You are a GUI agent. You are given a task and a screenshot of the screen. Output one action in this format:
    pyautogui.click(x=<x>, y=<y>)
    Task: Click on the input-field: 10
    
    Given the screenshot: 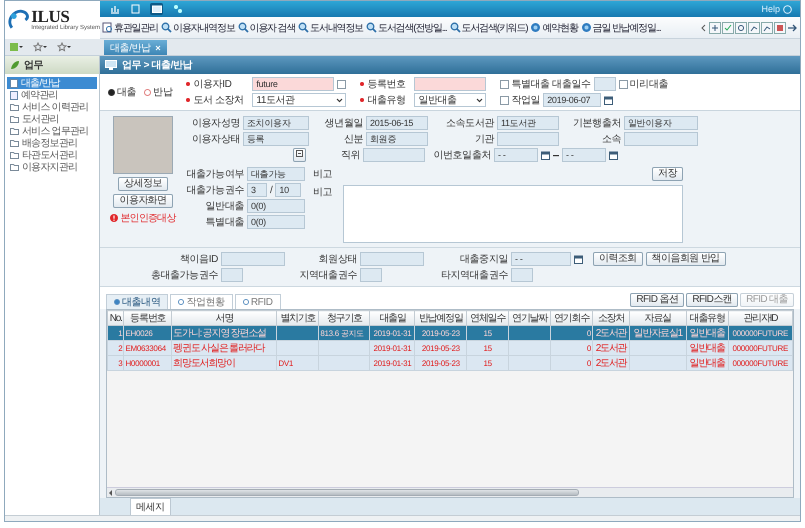 What is the action you would take?
    pyautogui.click(x=288, y=190)
    